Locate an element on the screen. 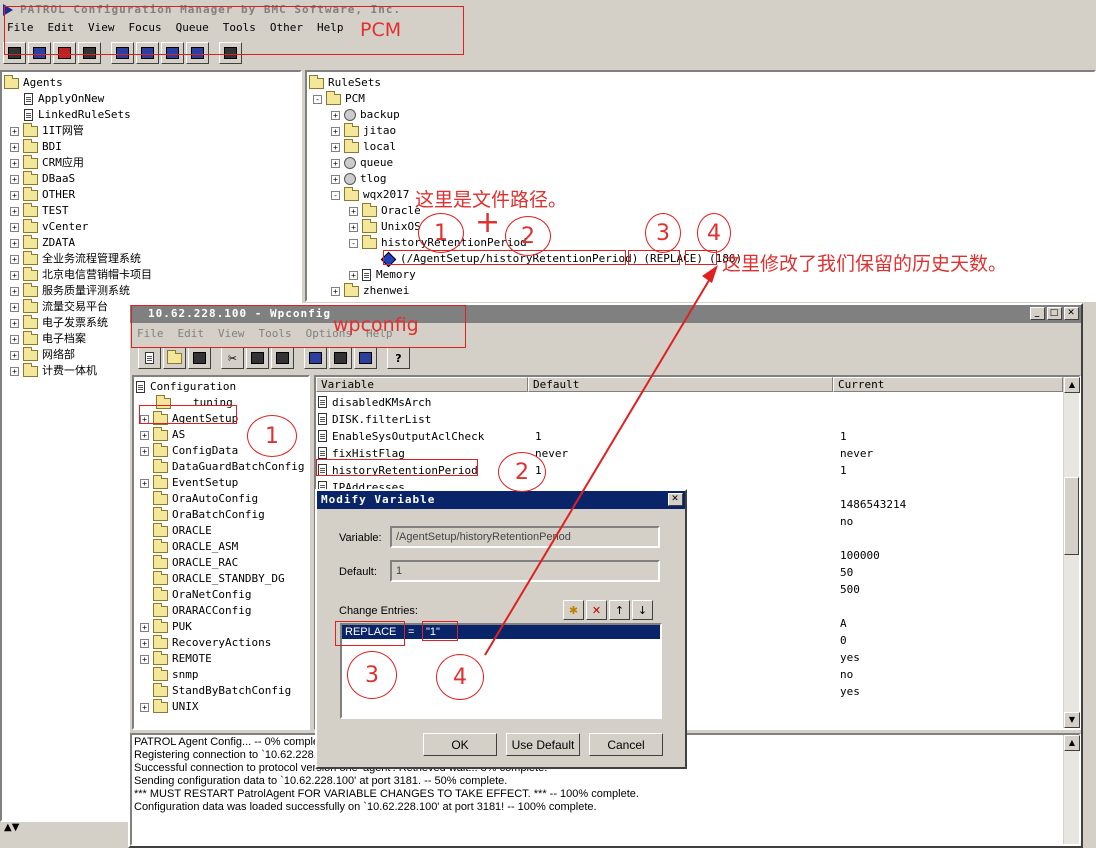 The height and width of the screenshot is (848, 1096). arrow-overlay is located at coordinates (601, 460).